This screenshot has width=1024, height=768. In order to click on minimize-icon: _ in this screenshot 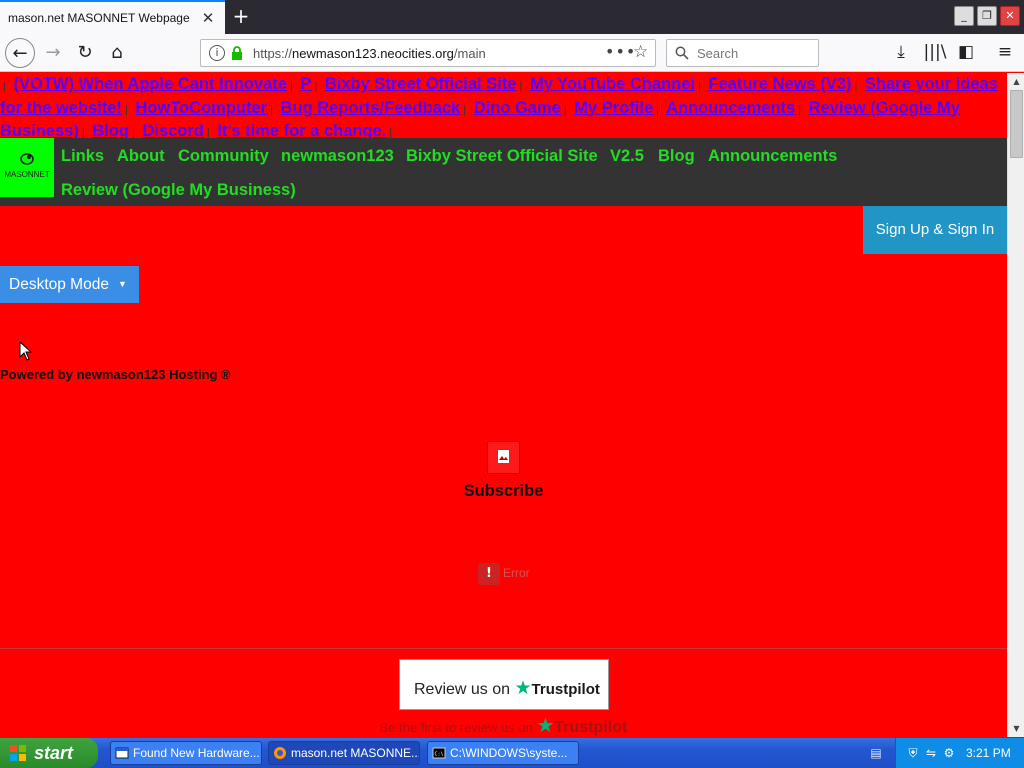, I will do `click(964, 16)`.